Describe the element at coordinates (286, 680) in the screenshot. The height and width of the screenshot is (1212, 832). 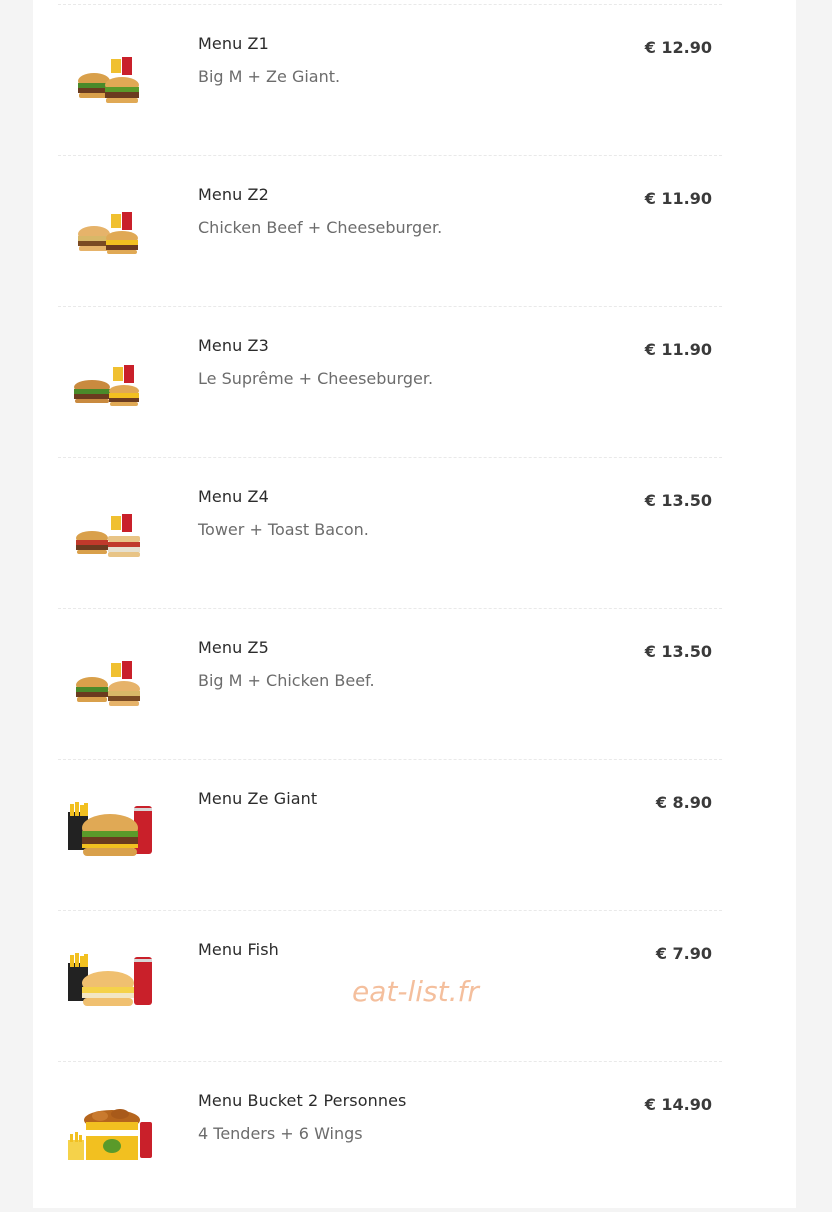
I see `menu-item-description: Big M + Chicken Beef.` at that location.